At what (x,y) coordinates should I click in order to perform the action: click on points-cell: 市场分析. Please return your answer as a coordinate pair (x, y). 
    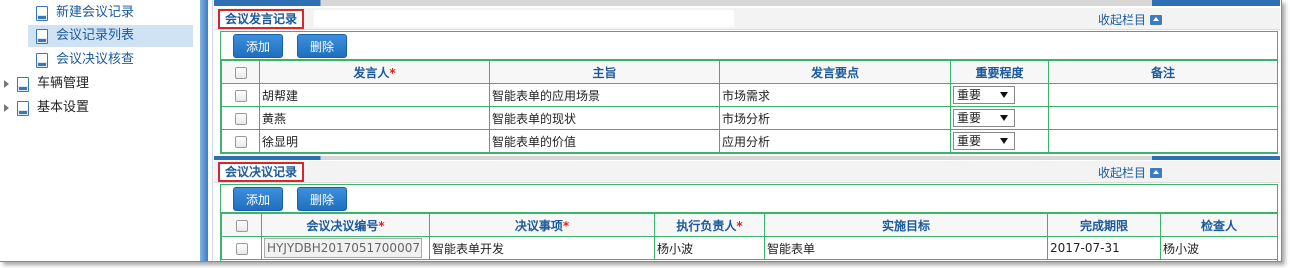
    Looking at the image, I should click on (835, 118).